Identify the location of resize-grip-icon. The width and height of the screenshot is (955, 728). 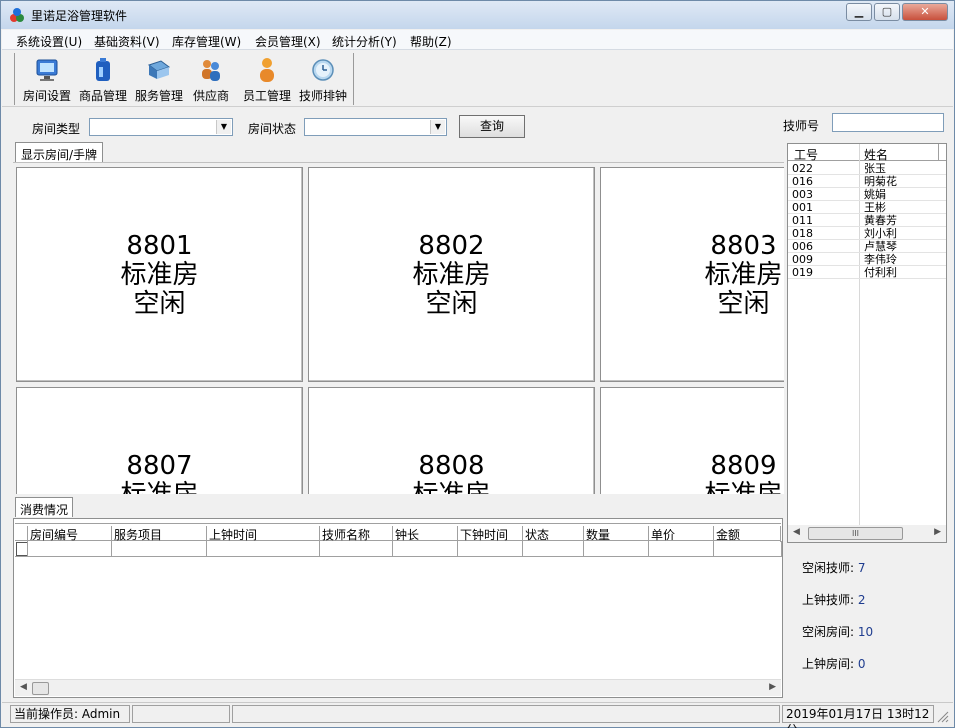
(943, 717).